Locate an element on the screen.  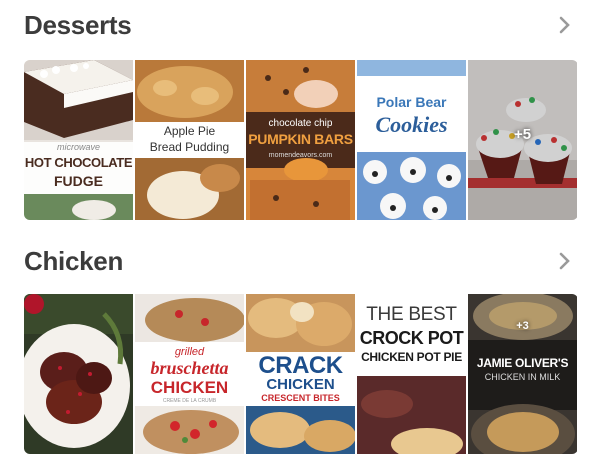
tile-caption-line3: CHICKEN POT PIE is located at coordinates (411, 357).